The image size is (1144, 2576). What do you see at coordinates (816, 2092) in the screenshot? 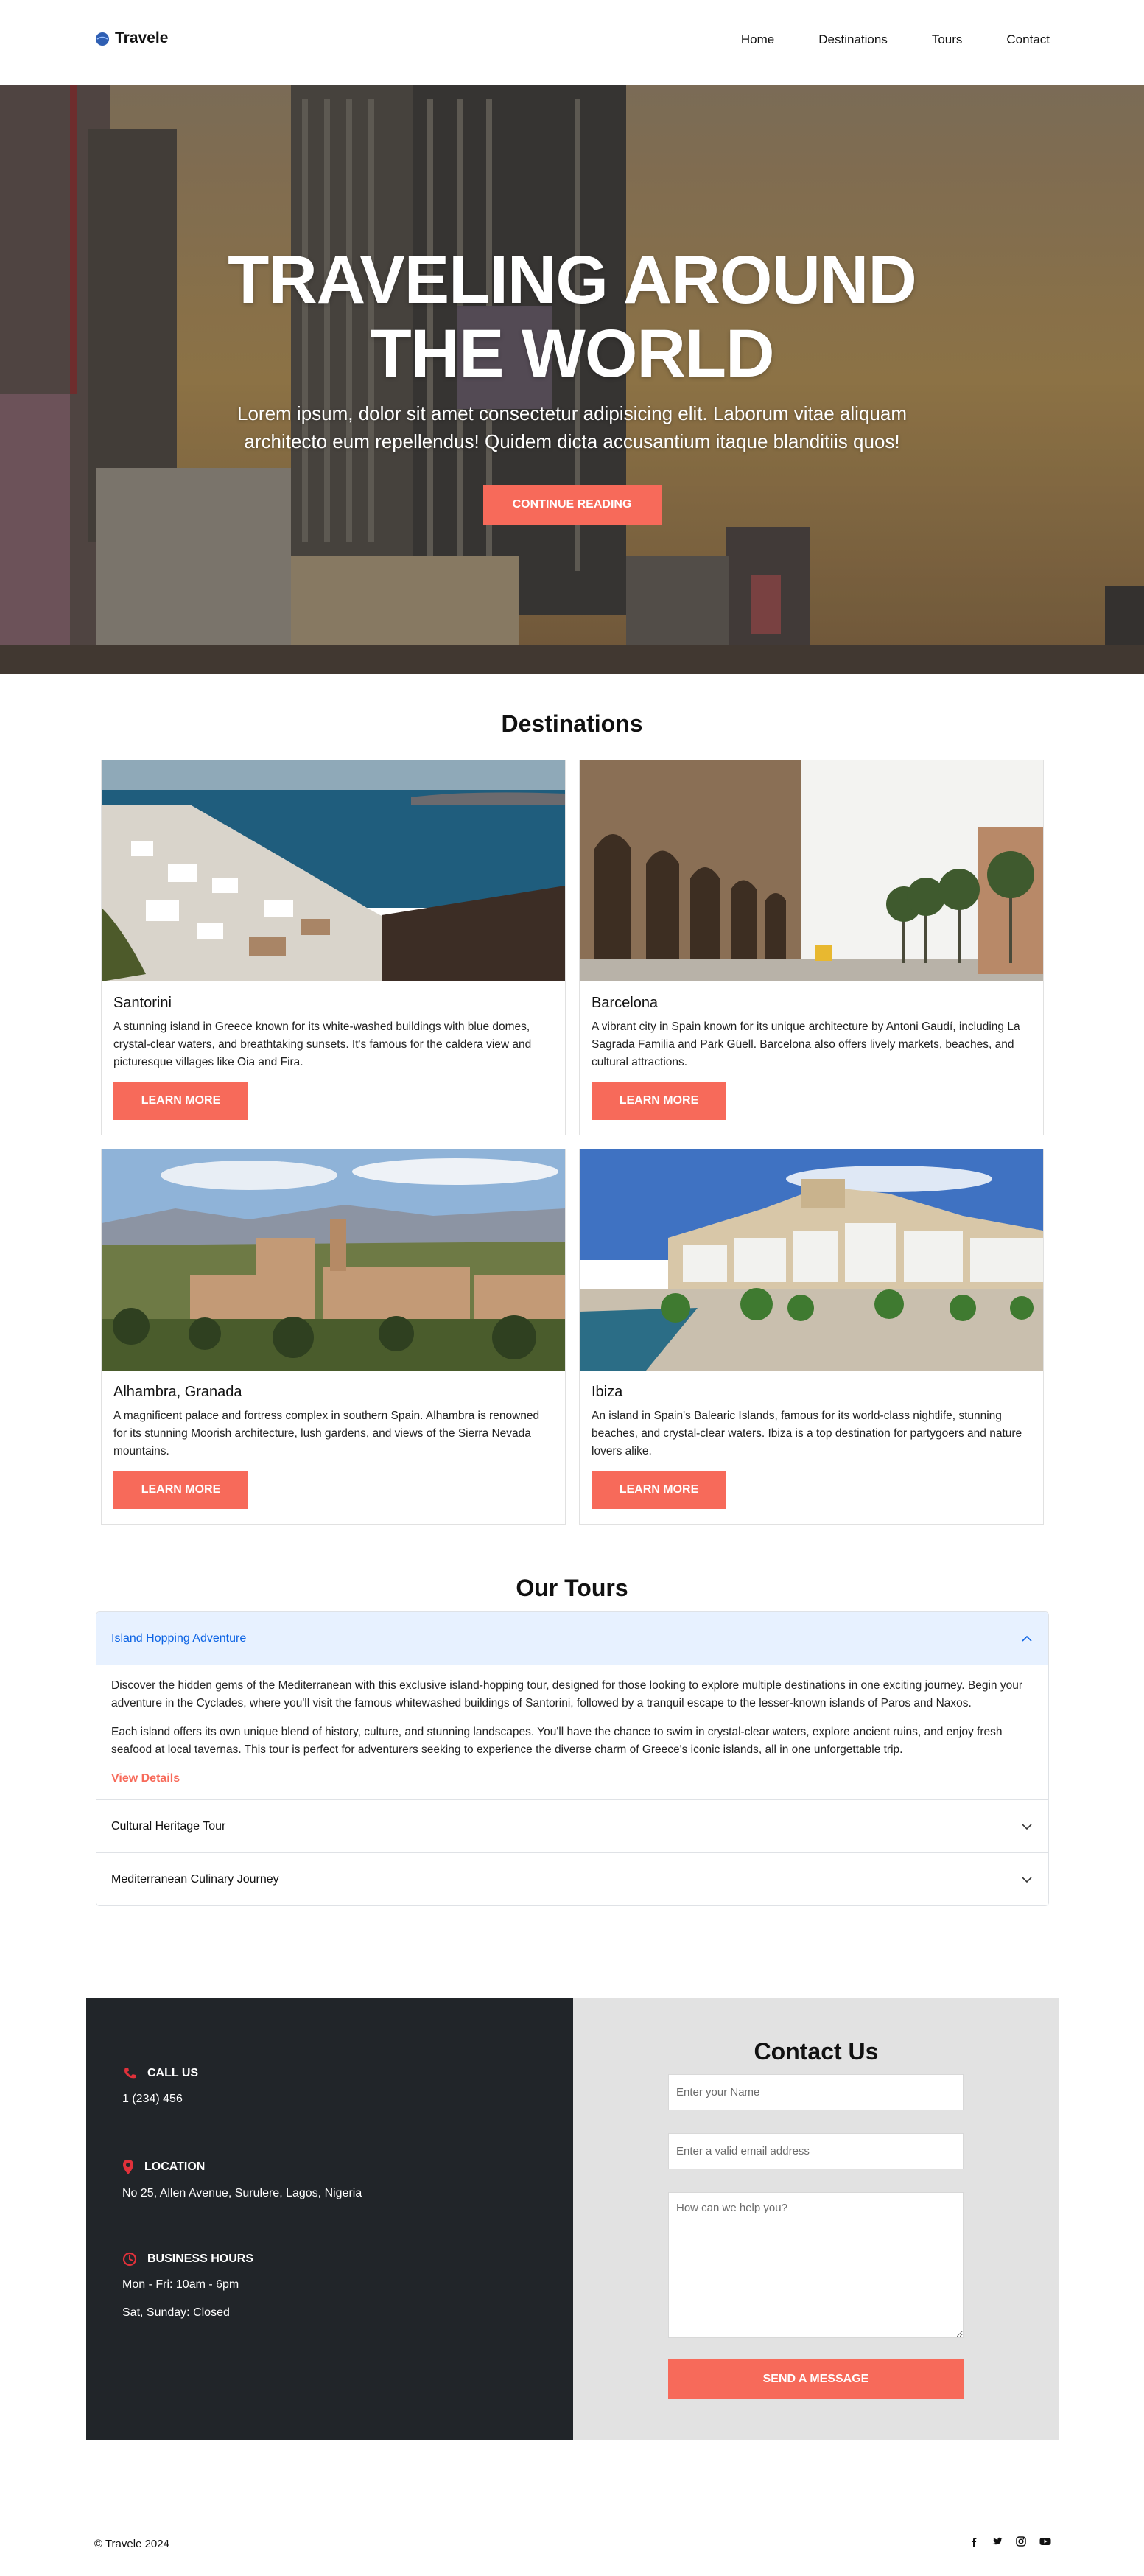
I see `name-input` at bounding box center [816, 2092].